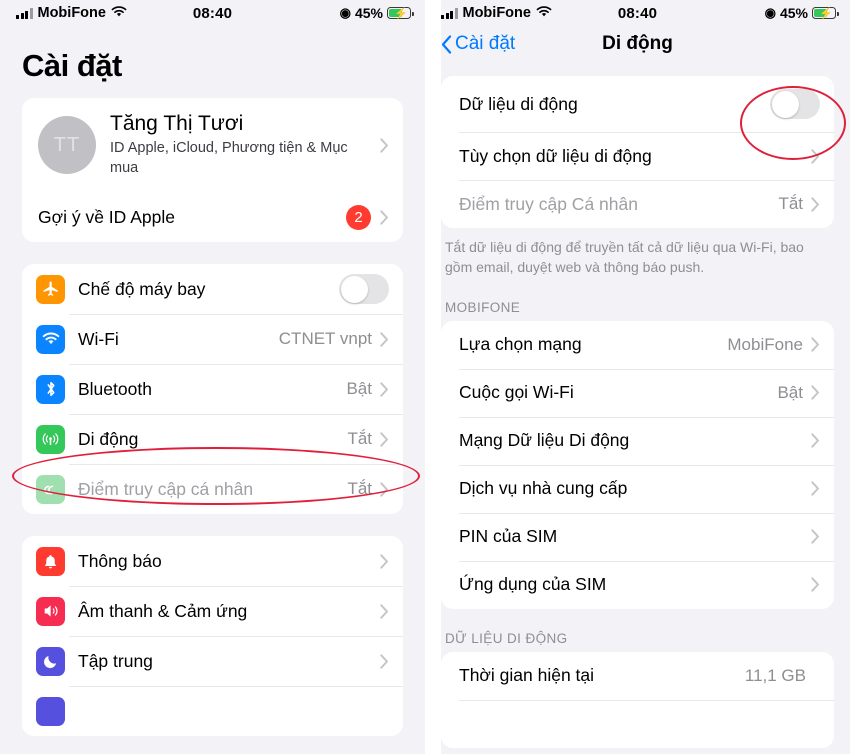 The height and width of the screenshot is (754, 850). I want to click on row-label: Mạng Dữ liệu Di động, so click(544, 440).